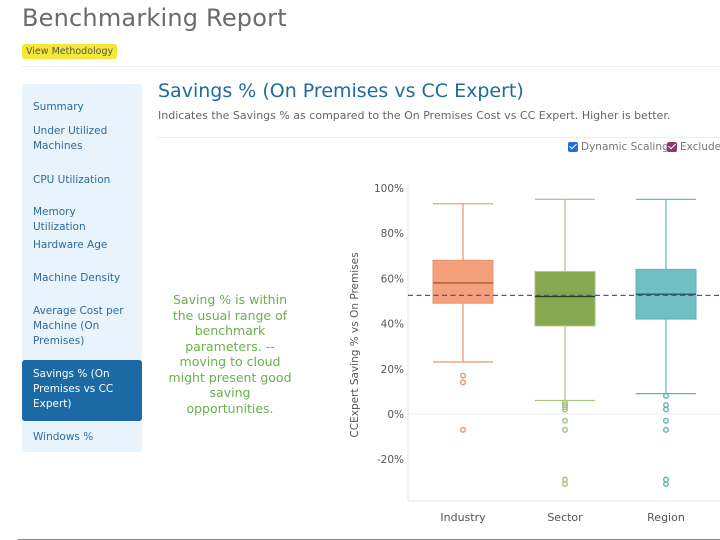 This screenshot has height=540, width=720. Describe the element at coordinates (392, 370) in the screenshot. I see `y-tick-label: 20%` at that location.